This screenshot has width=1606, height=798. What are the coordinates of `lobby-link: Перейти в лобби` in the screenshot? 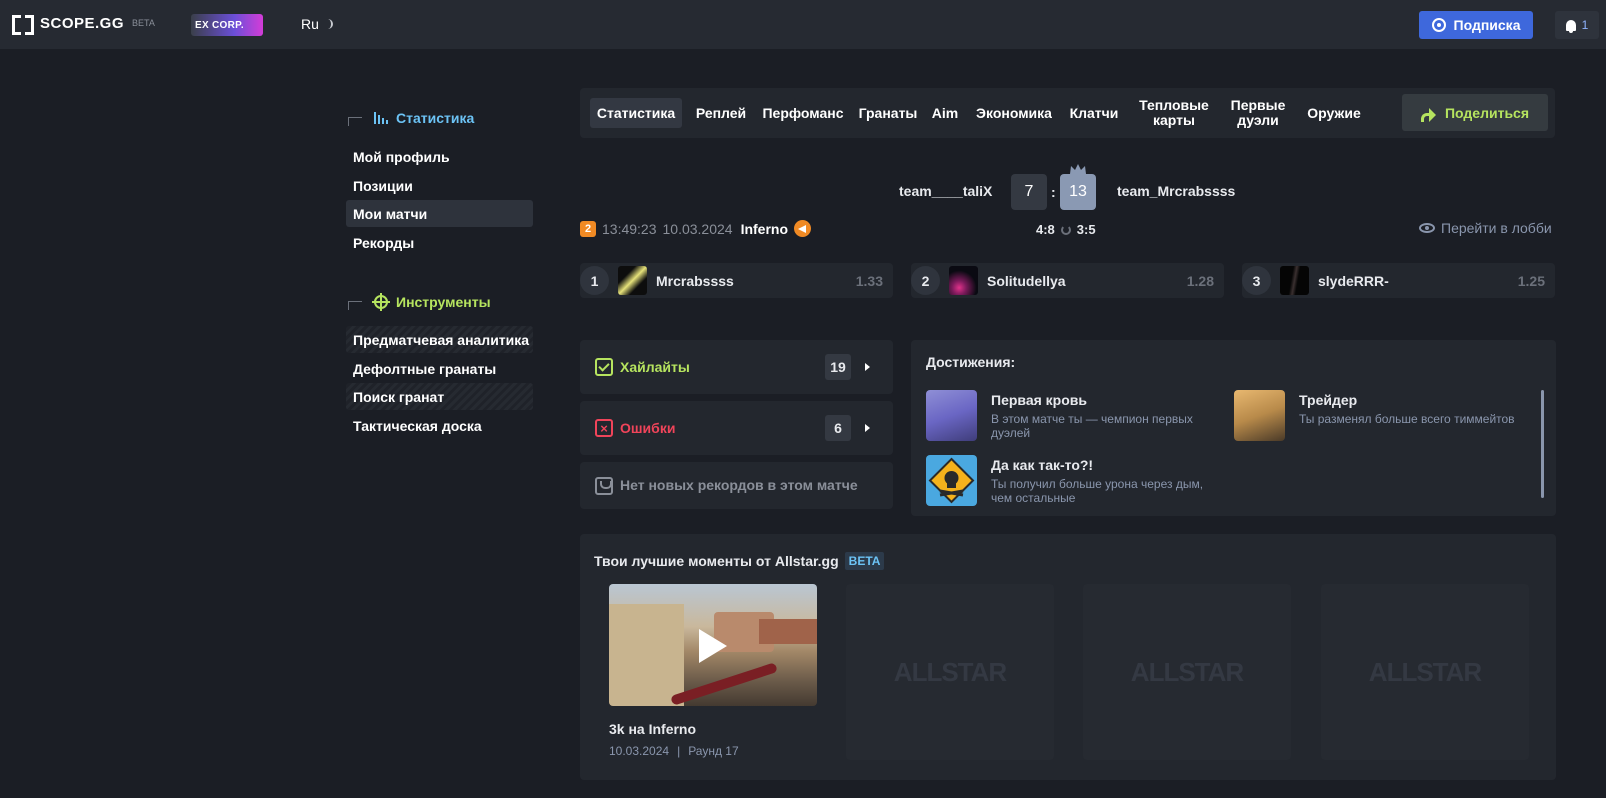 It's located at (1485, 228).